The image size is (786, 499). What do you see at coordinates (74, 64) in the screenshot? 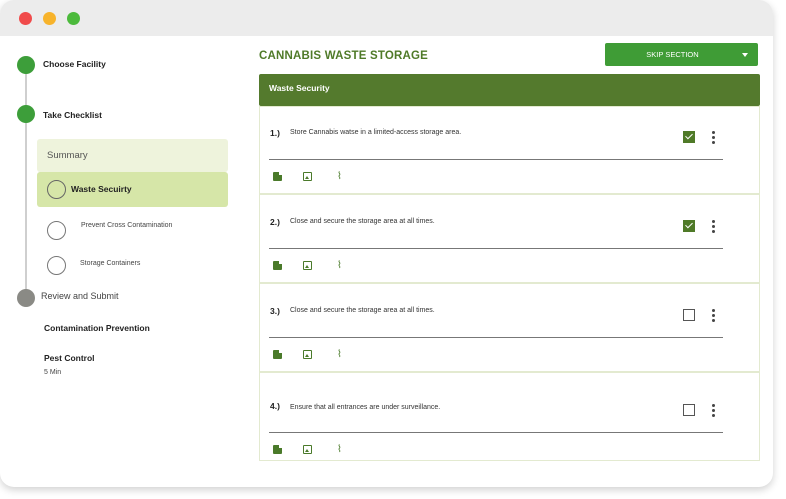
I see `step-choose-facility: Choose Facility` at bounding box center [74, 64].